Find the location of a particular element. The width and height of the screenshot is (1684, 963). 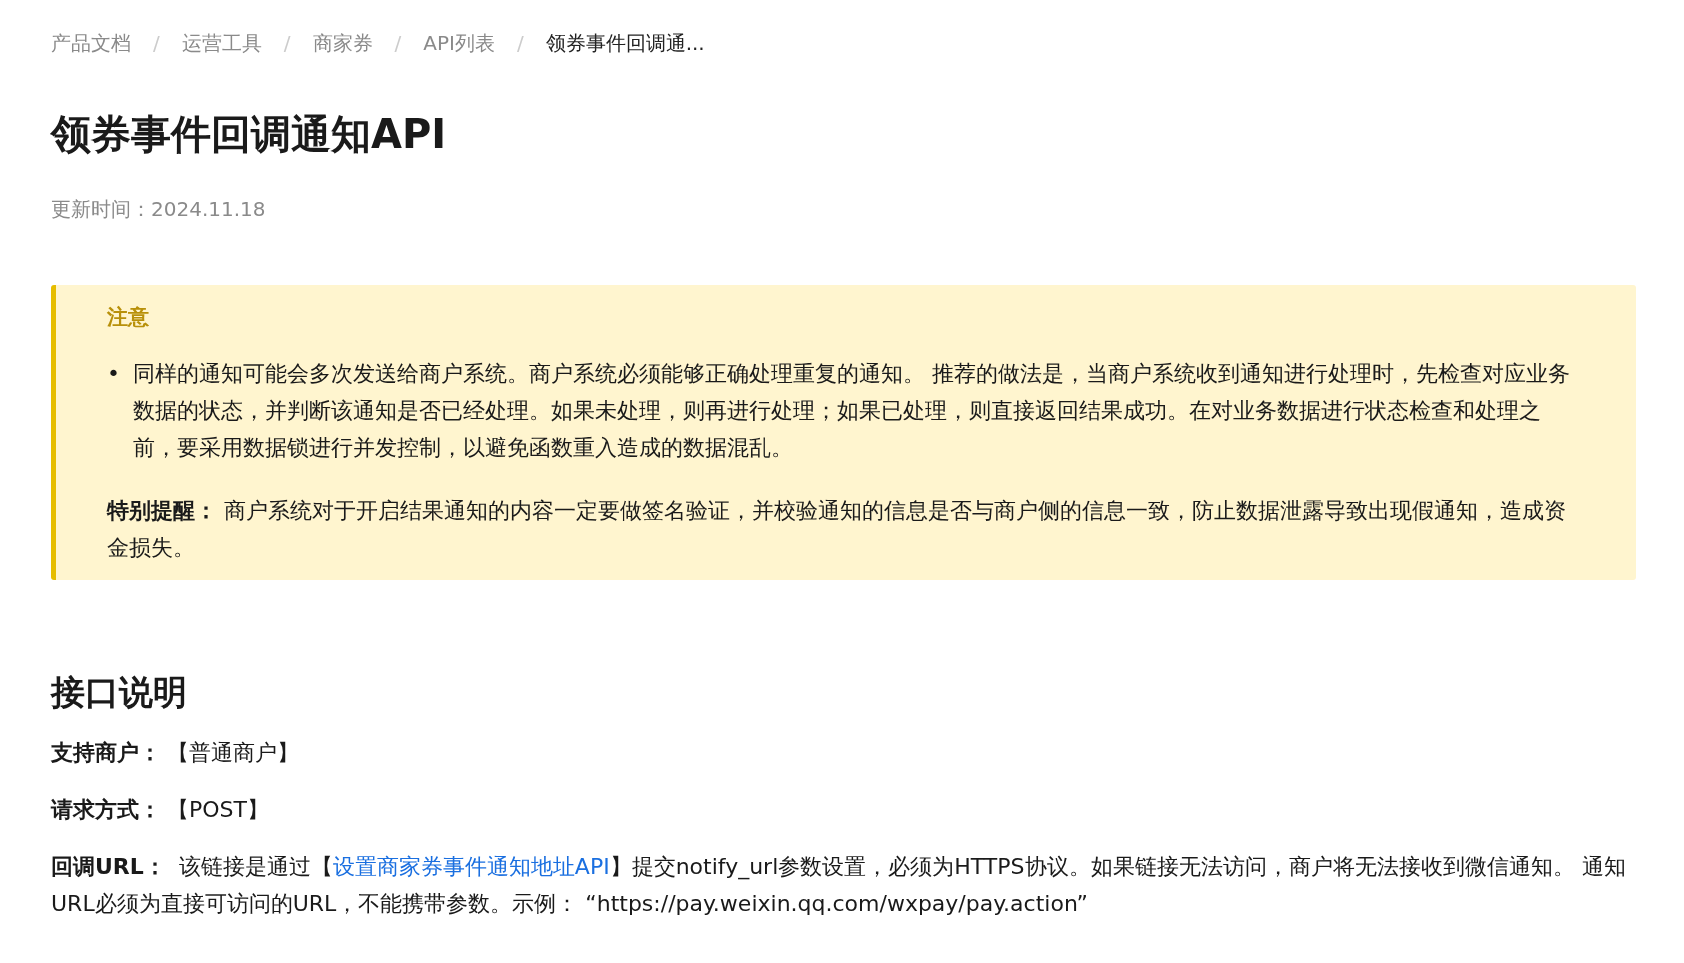

section-heading: 接口说明 is located at coordinates (119, 692).